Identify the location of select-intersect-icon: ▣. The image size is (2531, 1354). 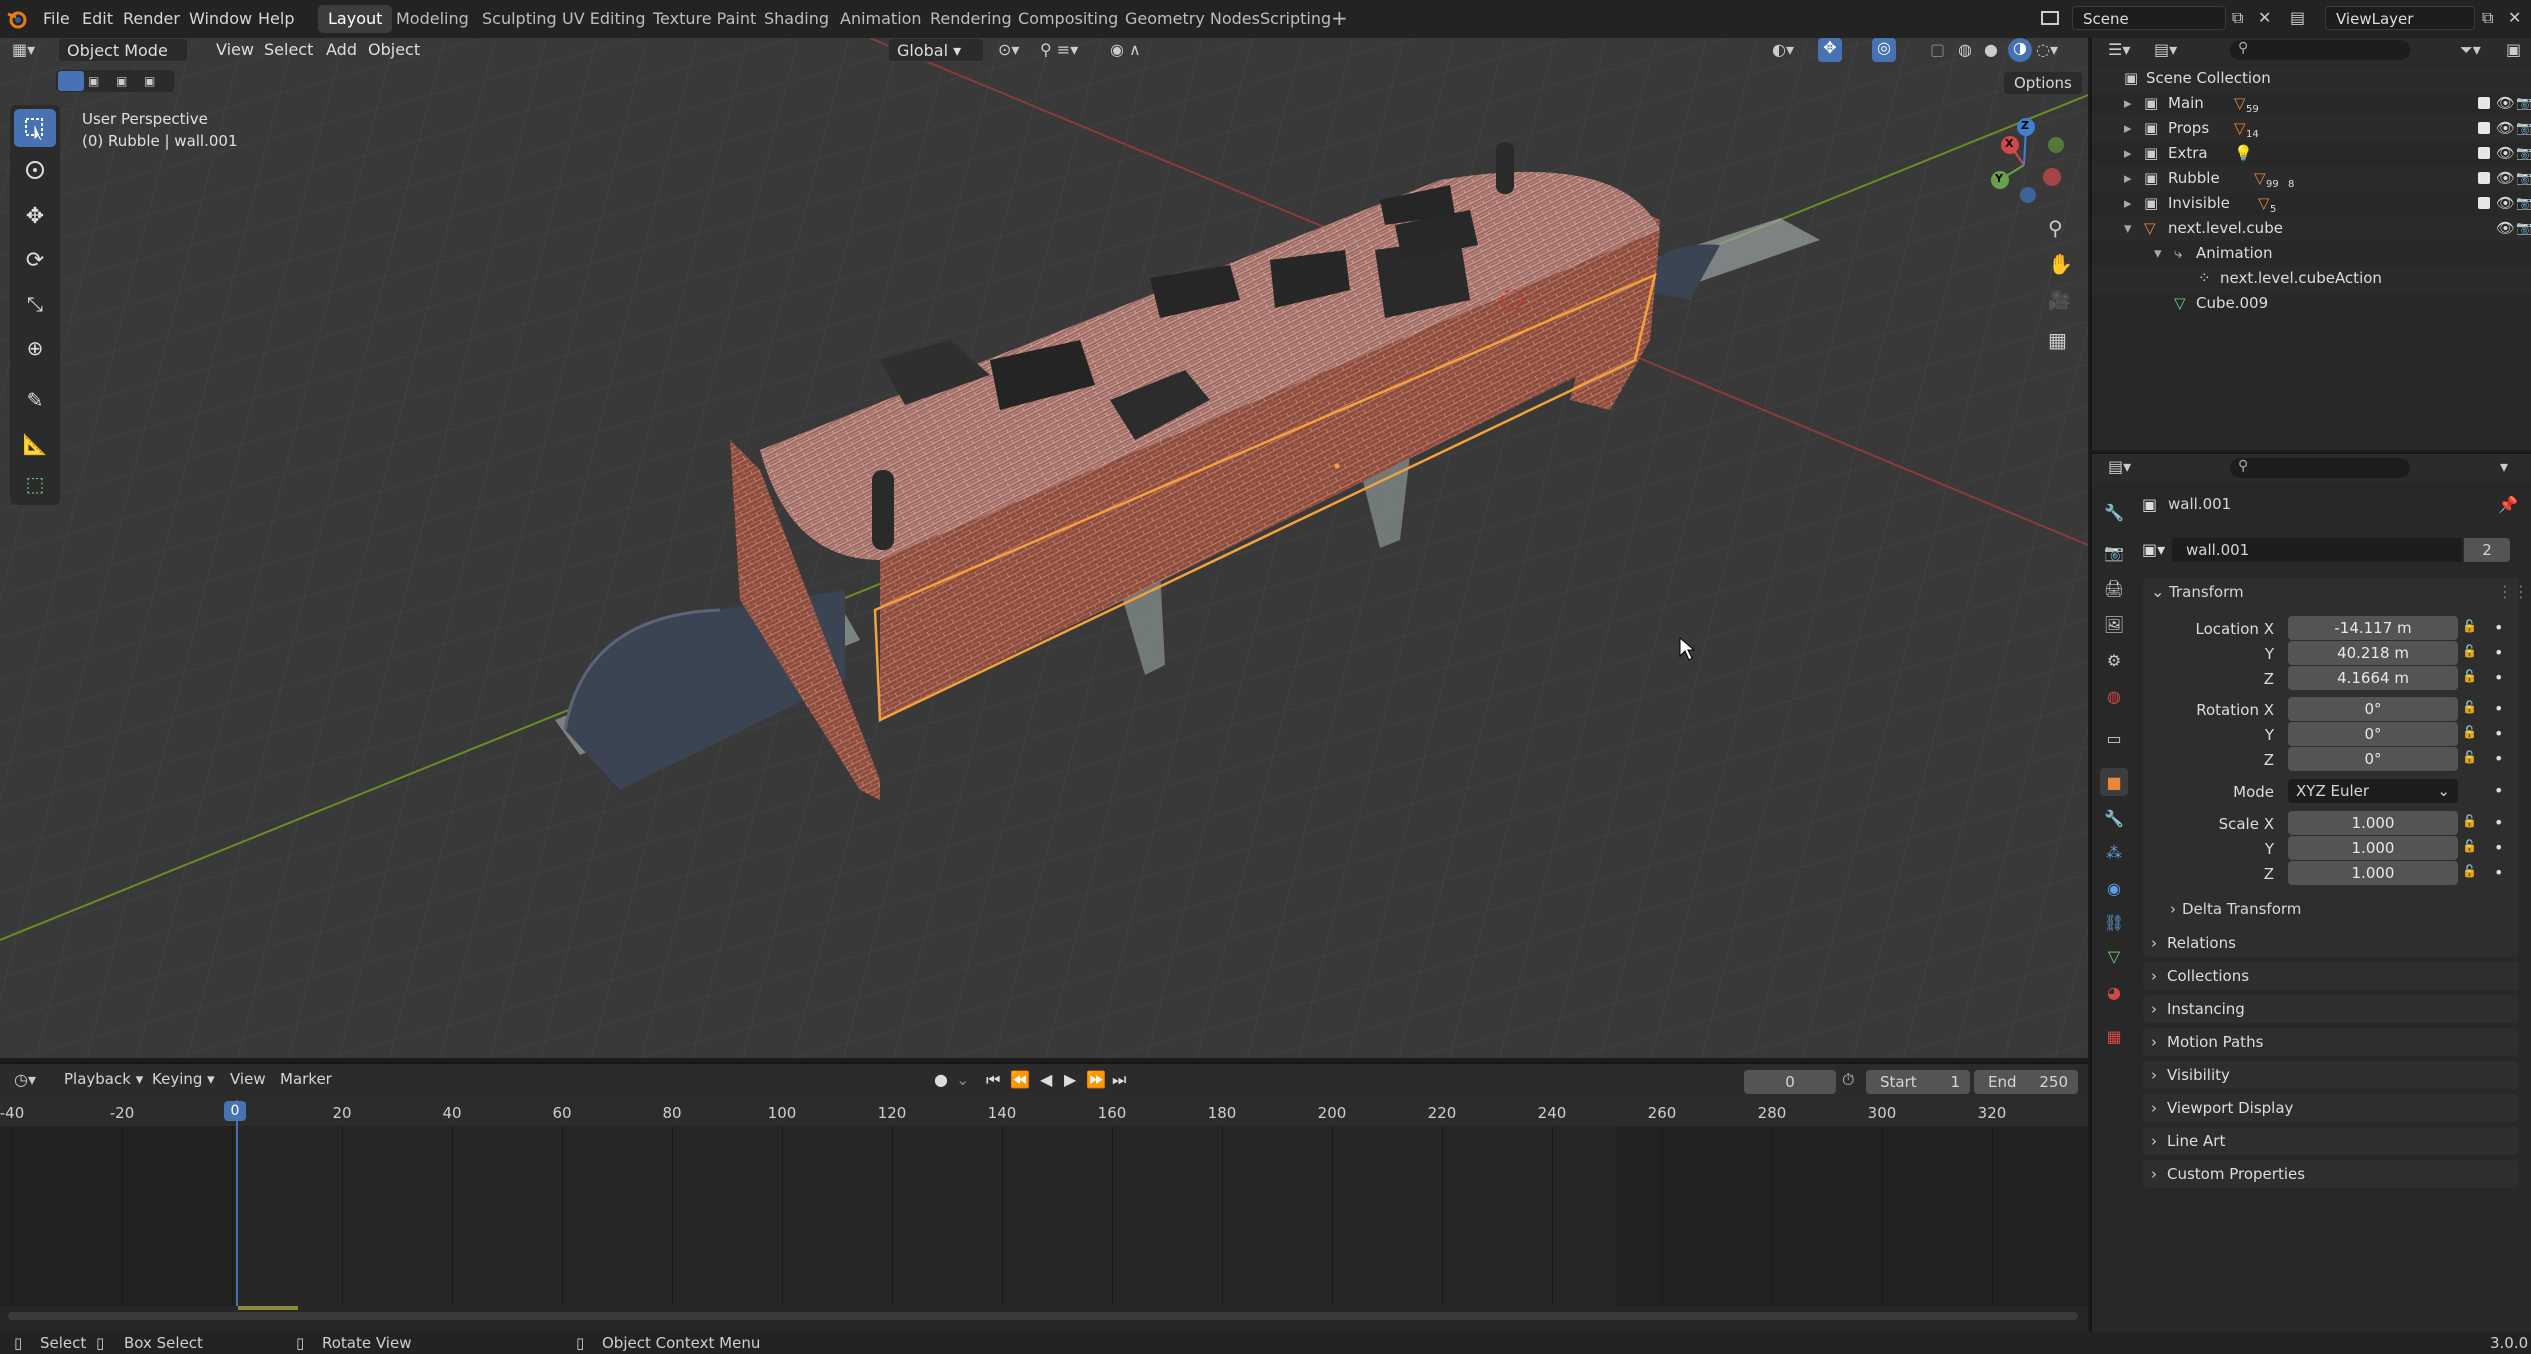
(149, 81).